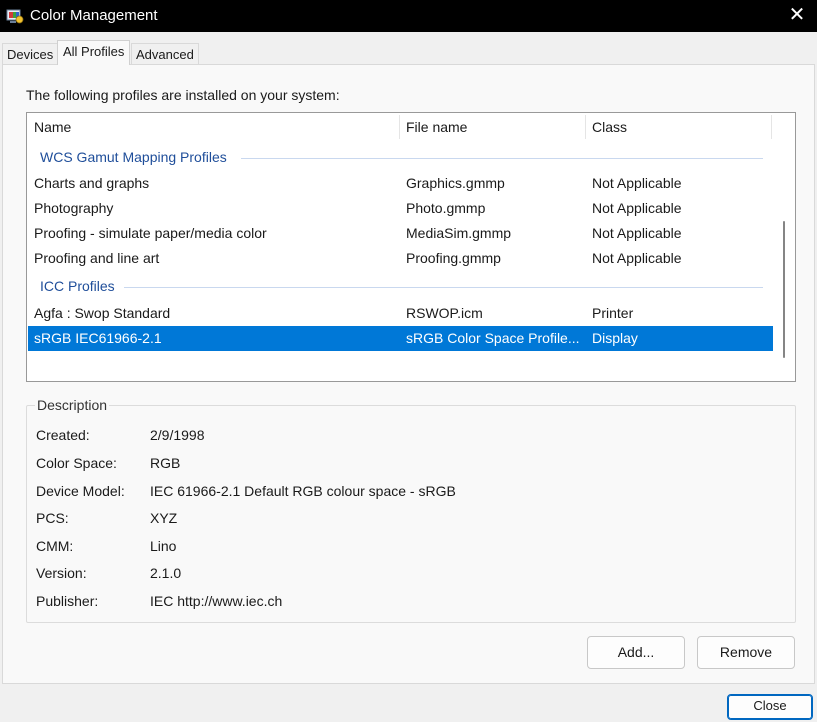 The width and height of the screenshot is (817, 722). I want to click on profile-name: Photography, so click(74, 208).